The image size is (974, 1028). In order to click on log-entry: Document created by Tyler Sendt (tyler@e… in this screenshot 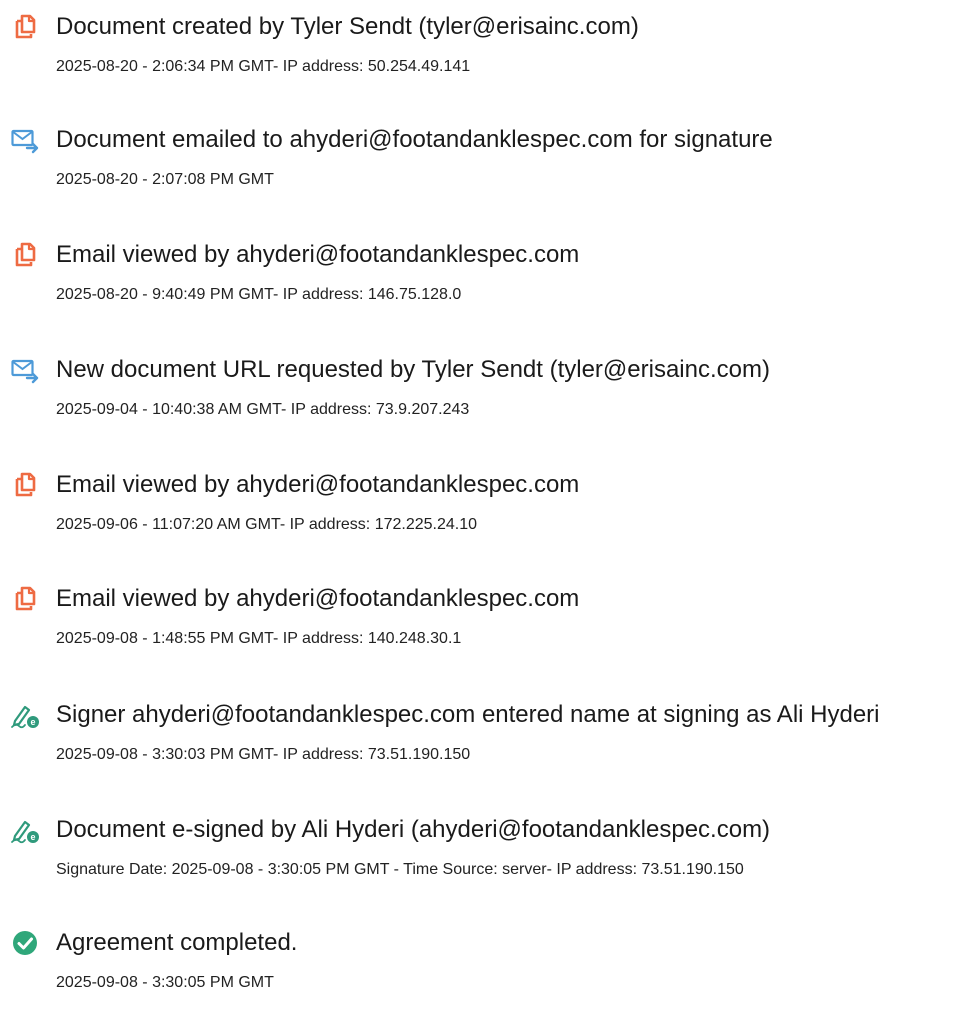, I will do `click(487, 62)`.